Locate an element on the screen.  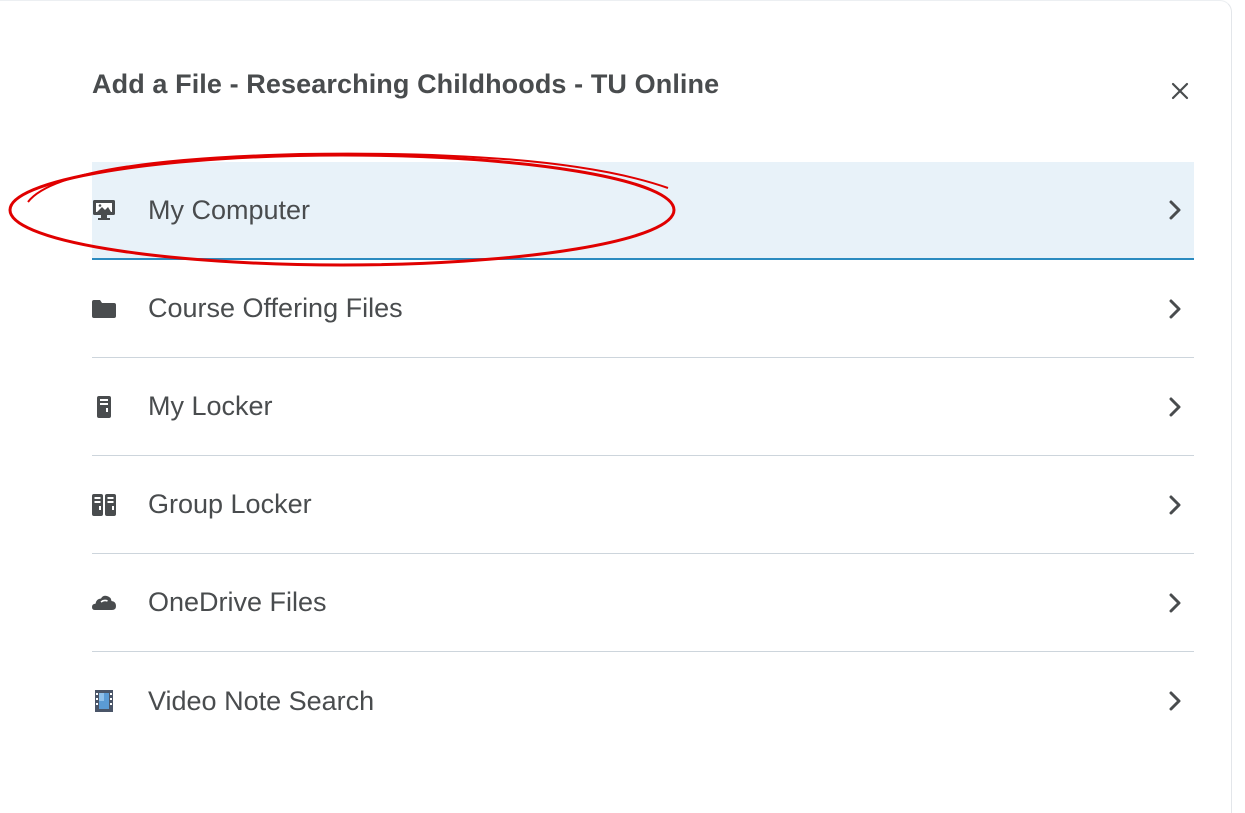
source-item-label: Group Locker is located at coordinates (230, 504).